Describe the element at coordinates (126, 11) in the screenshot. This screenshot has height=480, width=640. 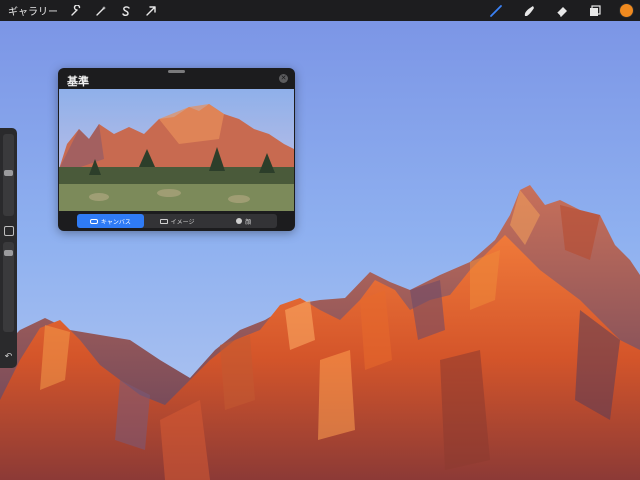
I see `selection-s-icon` at that location.